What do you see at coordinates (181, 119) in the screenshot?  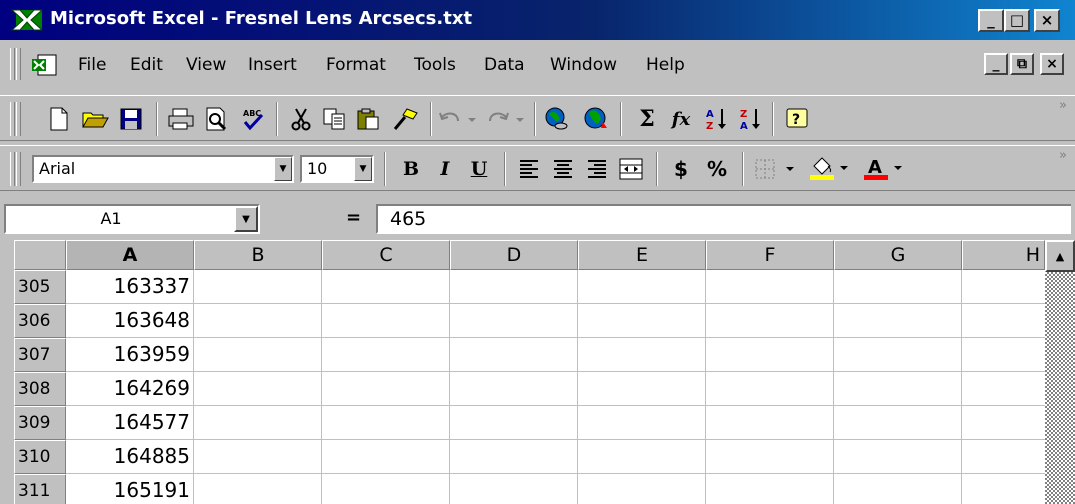 I see `print-button` at bounding box center [181, 119].